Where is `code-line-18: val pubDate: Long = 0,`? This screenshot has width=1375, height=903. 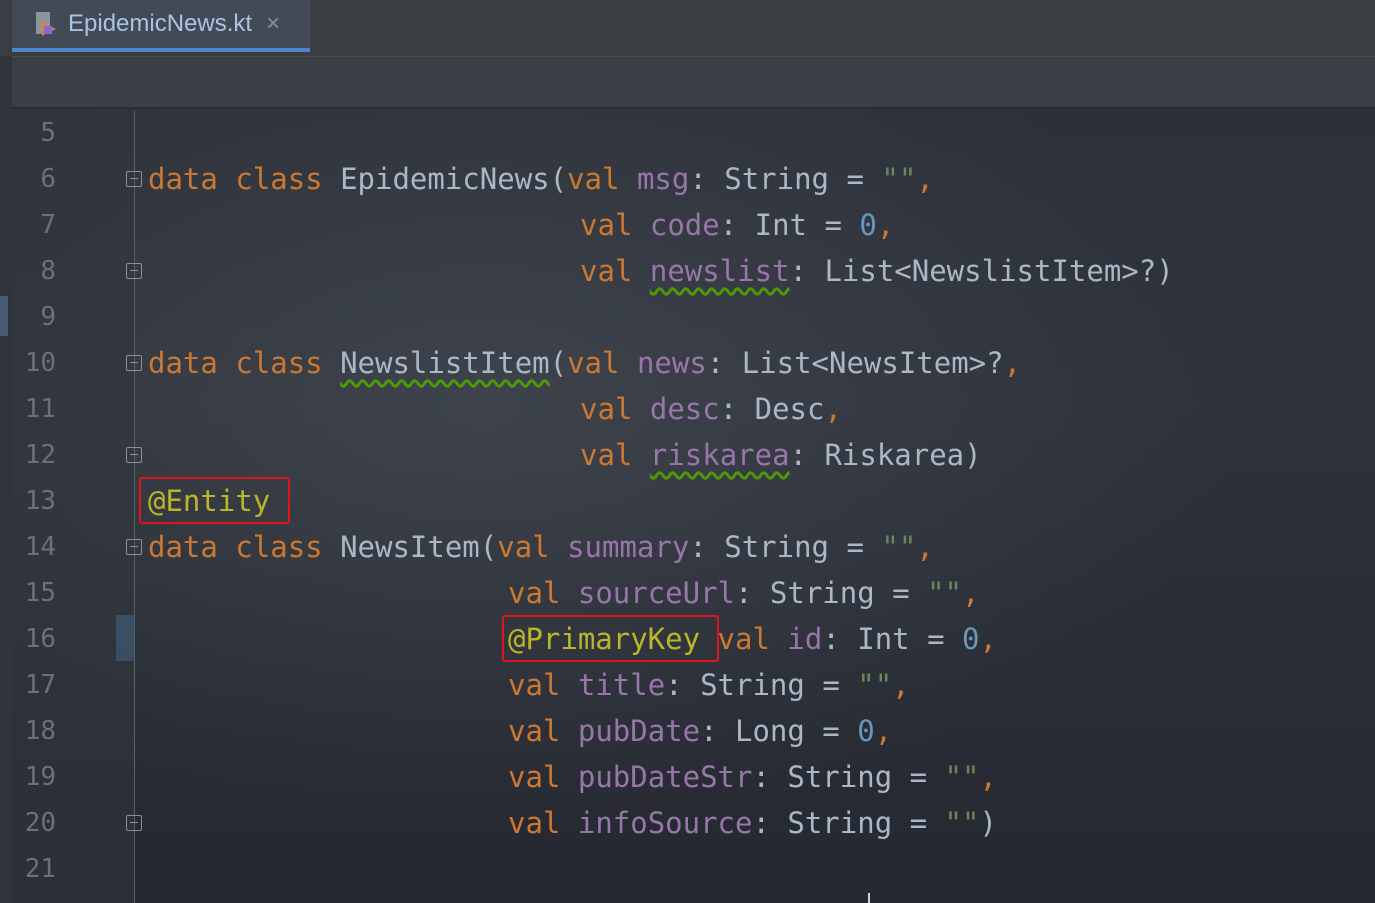 code-line-18: val pubDate: Long = 0, is located at coordinates (700, 731).